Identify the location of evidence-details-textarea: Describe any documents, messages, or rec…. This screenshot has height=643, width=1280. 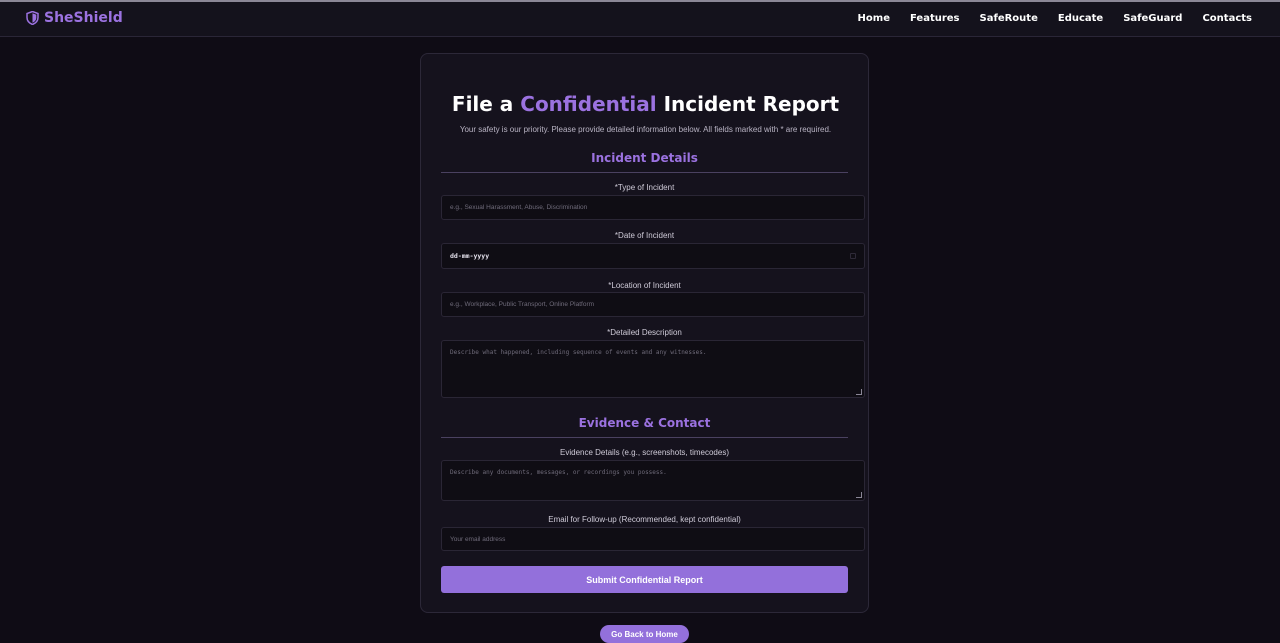
(653, 480).